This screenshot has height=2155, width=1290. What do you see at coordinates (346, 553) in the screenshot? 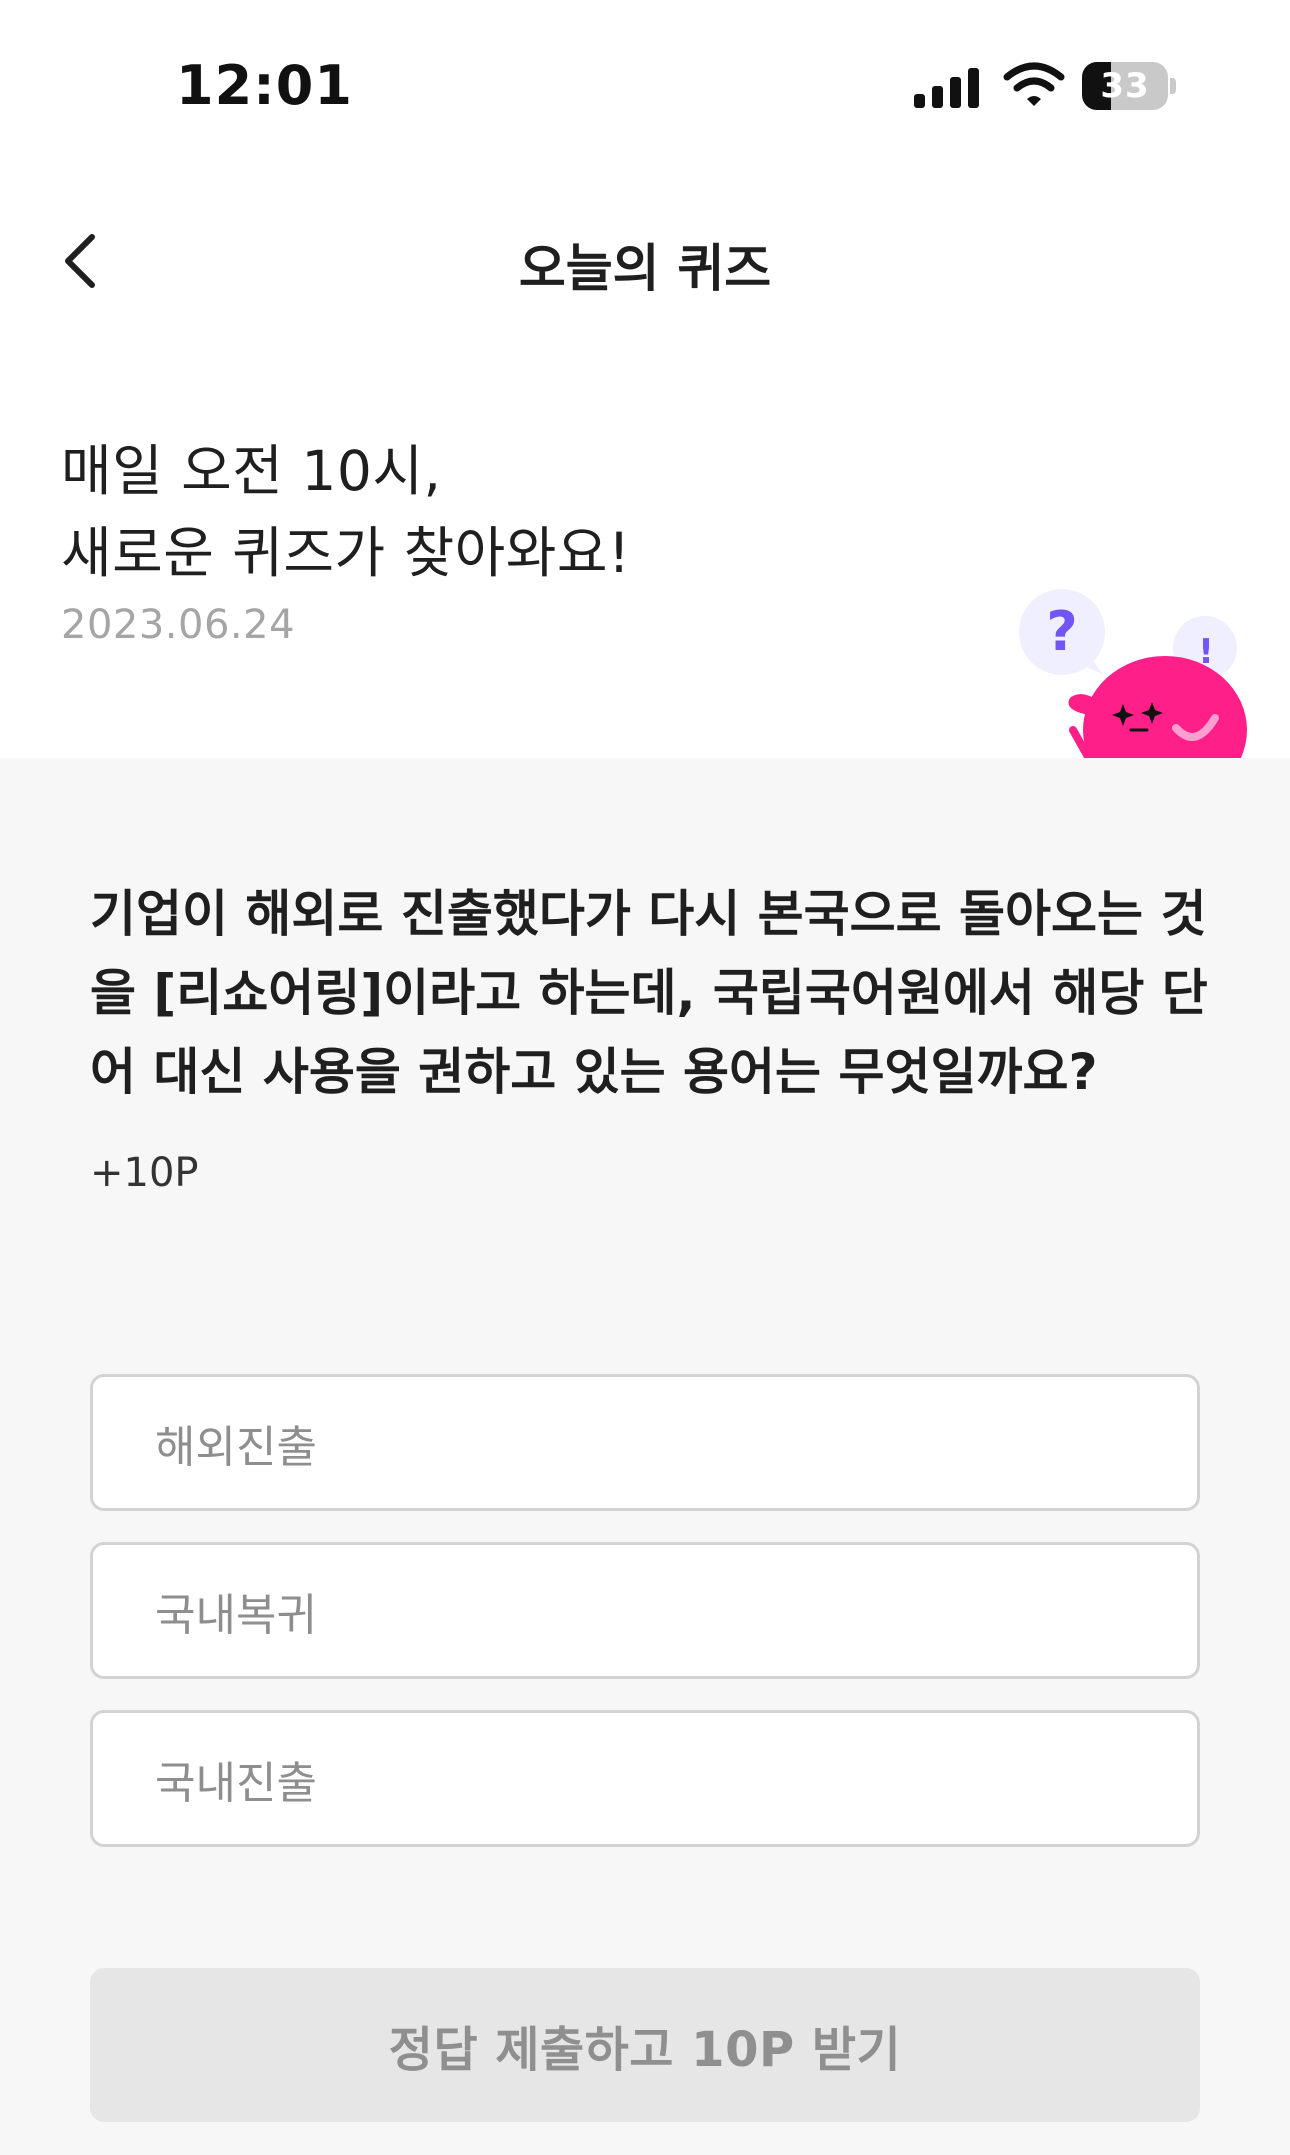
I see `intro-line-2: 새로운 퀴즈가 찾아와요!` at bounding box center [346, 553].